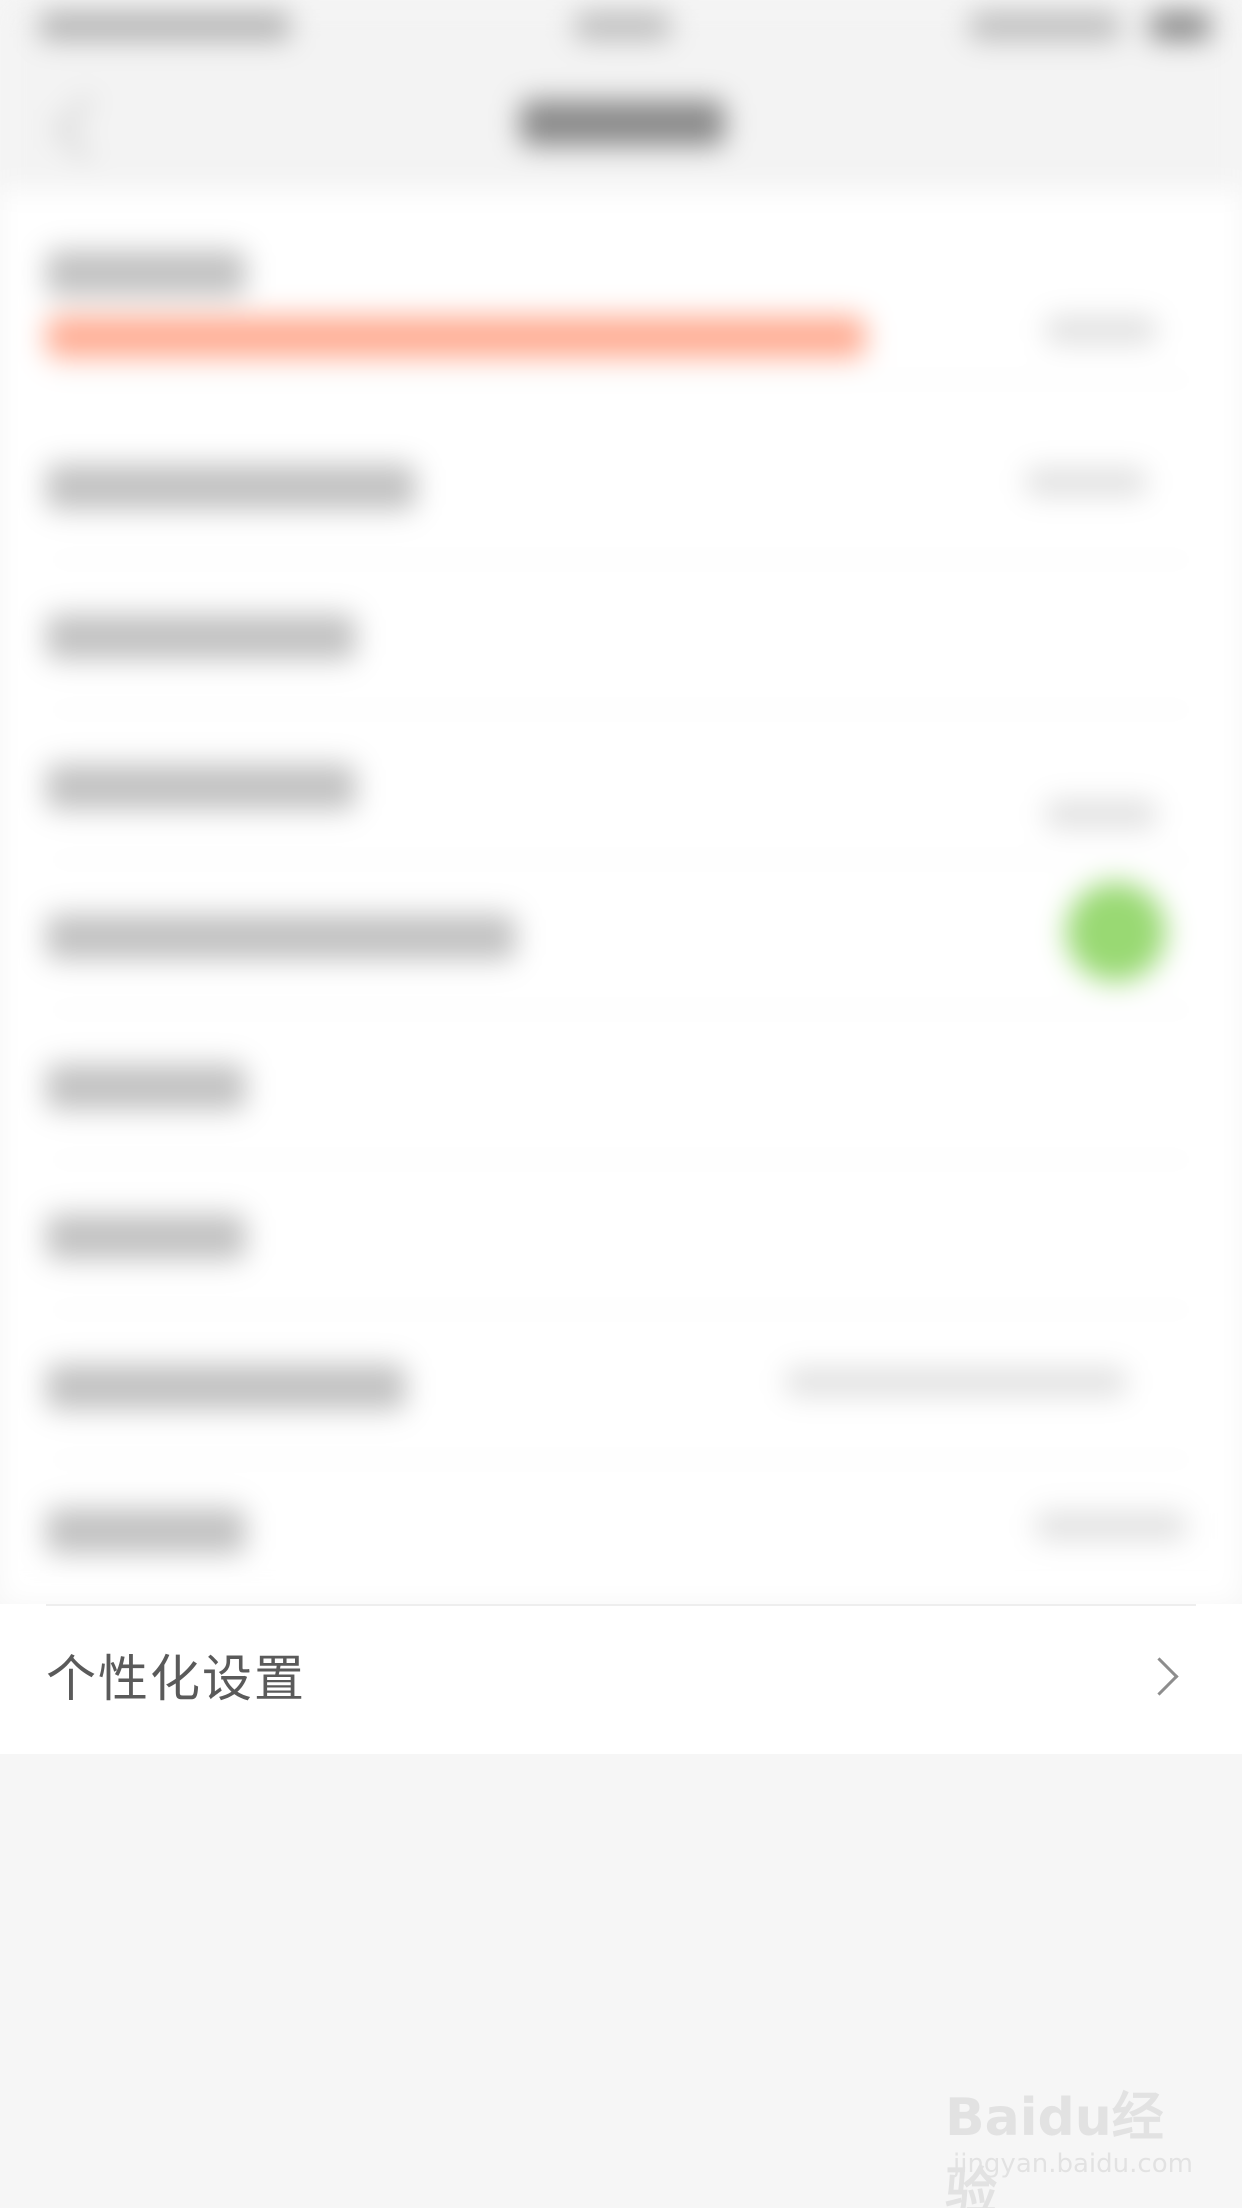 This screenshot has height=2208, width=1242. Describe the element at coordinates (622, 26) in the screenshot. I see `status-time` at that location.